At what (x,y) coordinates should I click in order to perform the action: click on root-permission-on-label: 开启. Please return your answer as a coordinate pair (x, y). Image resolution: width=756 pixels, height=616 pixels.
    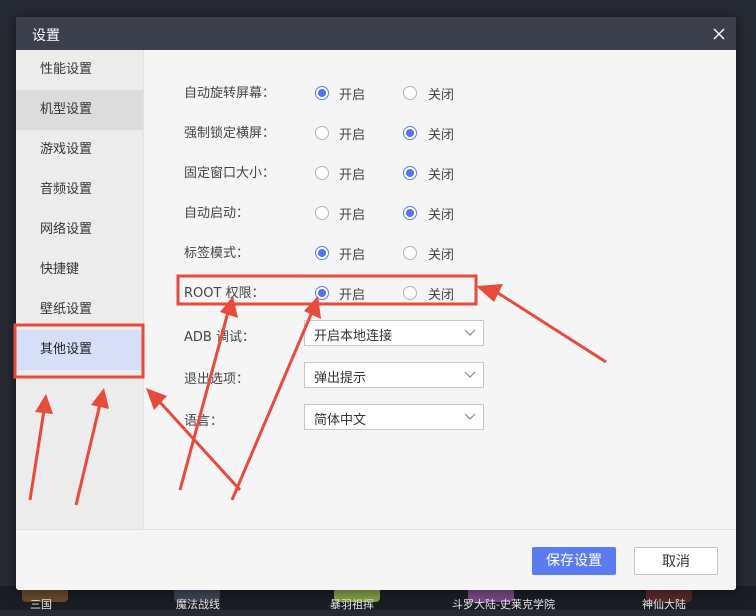
    Looking at the image, I should click on (352, 293).